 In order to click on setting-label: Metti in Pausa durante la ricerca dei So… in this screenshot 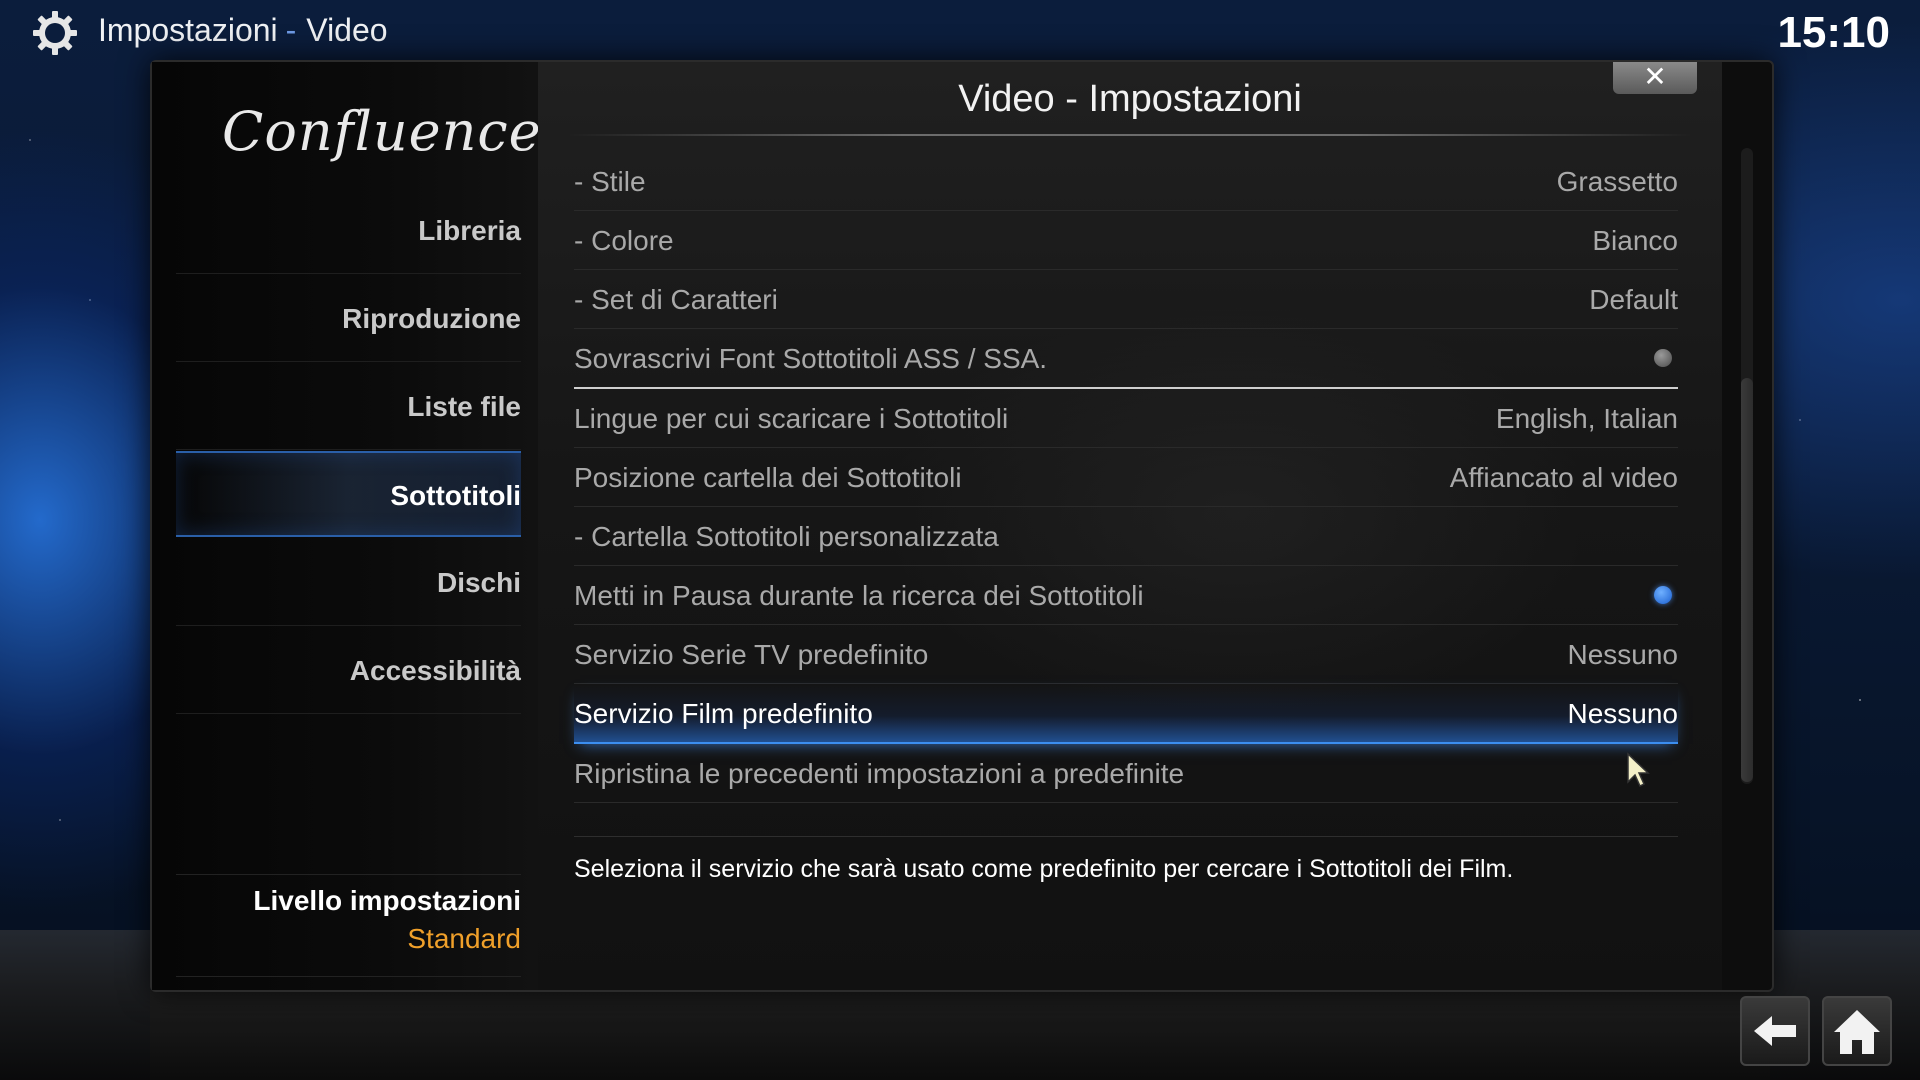, I will do `click(859, 595)`.